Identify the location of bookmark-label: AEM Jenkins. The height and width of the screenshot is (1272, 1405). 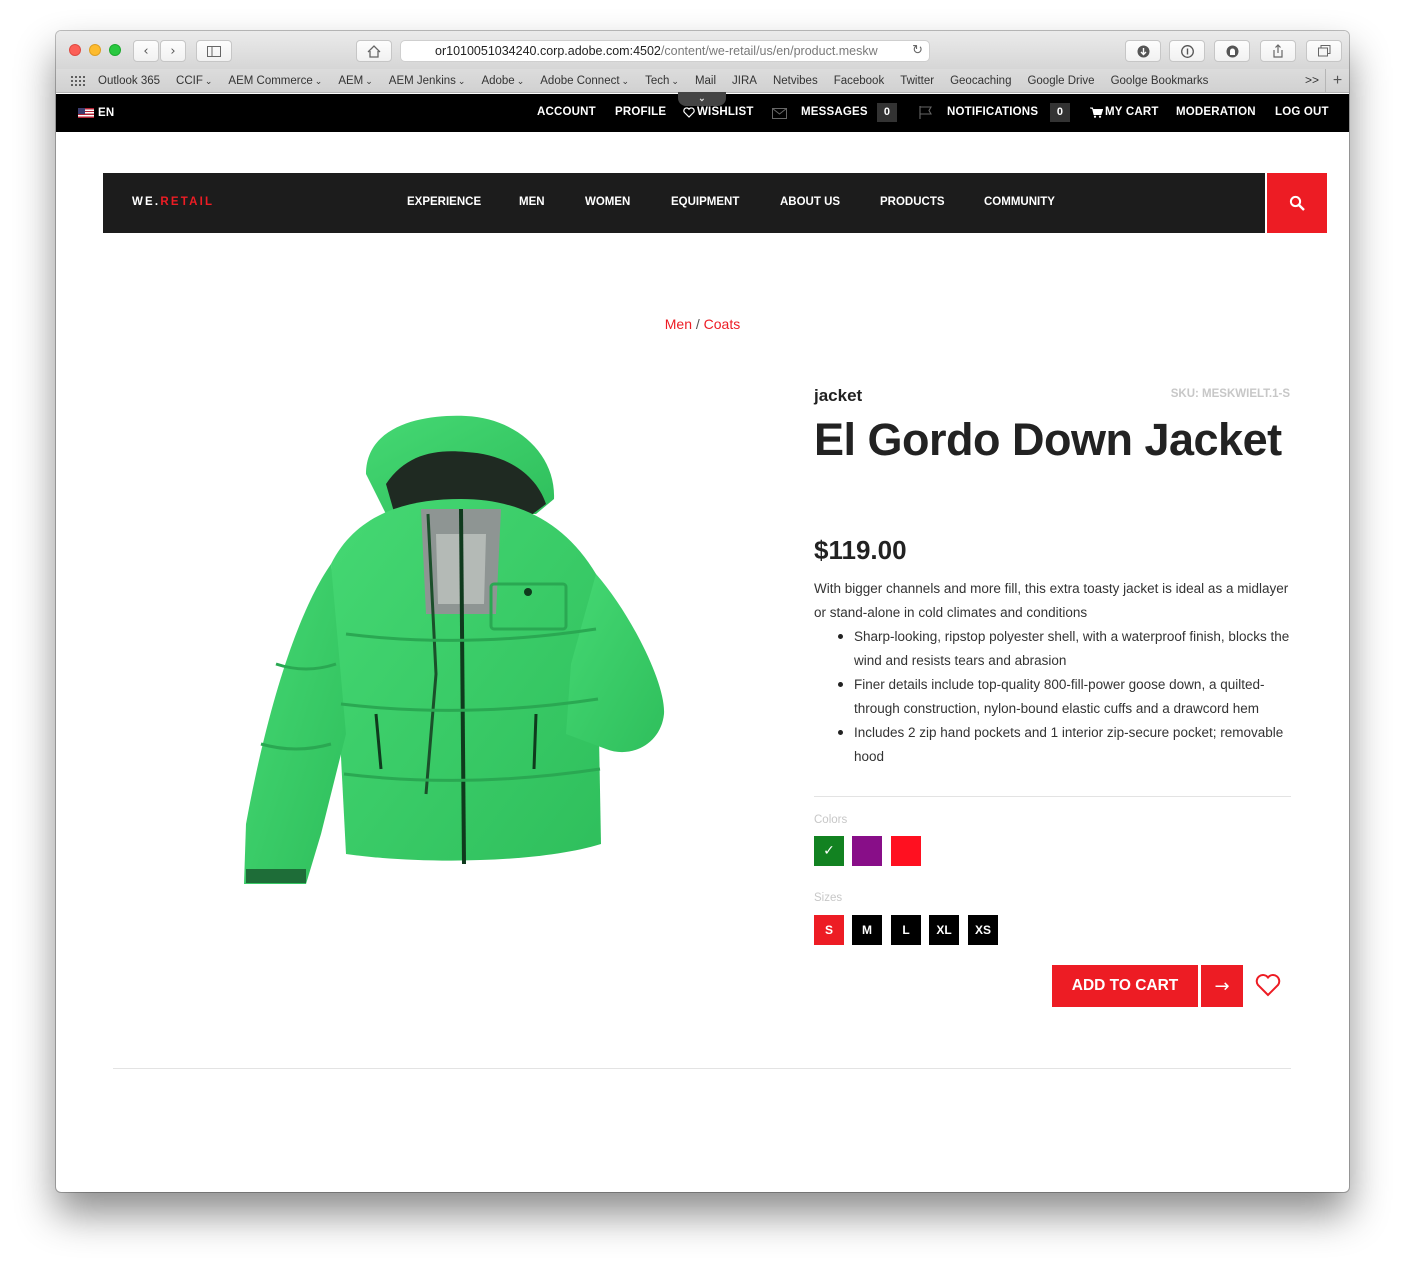
(422, 80).